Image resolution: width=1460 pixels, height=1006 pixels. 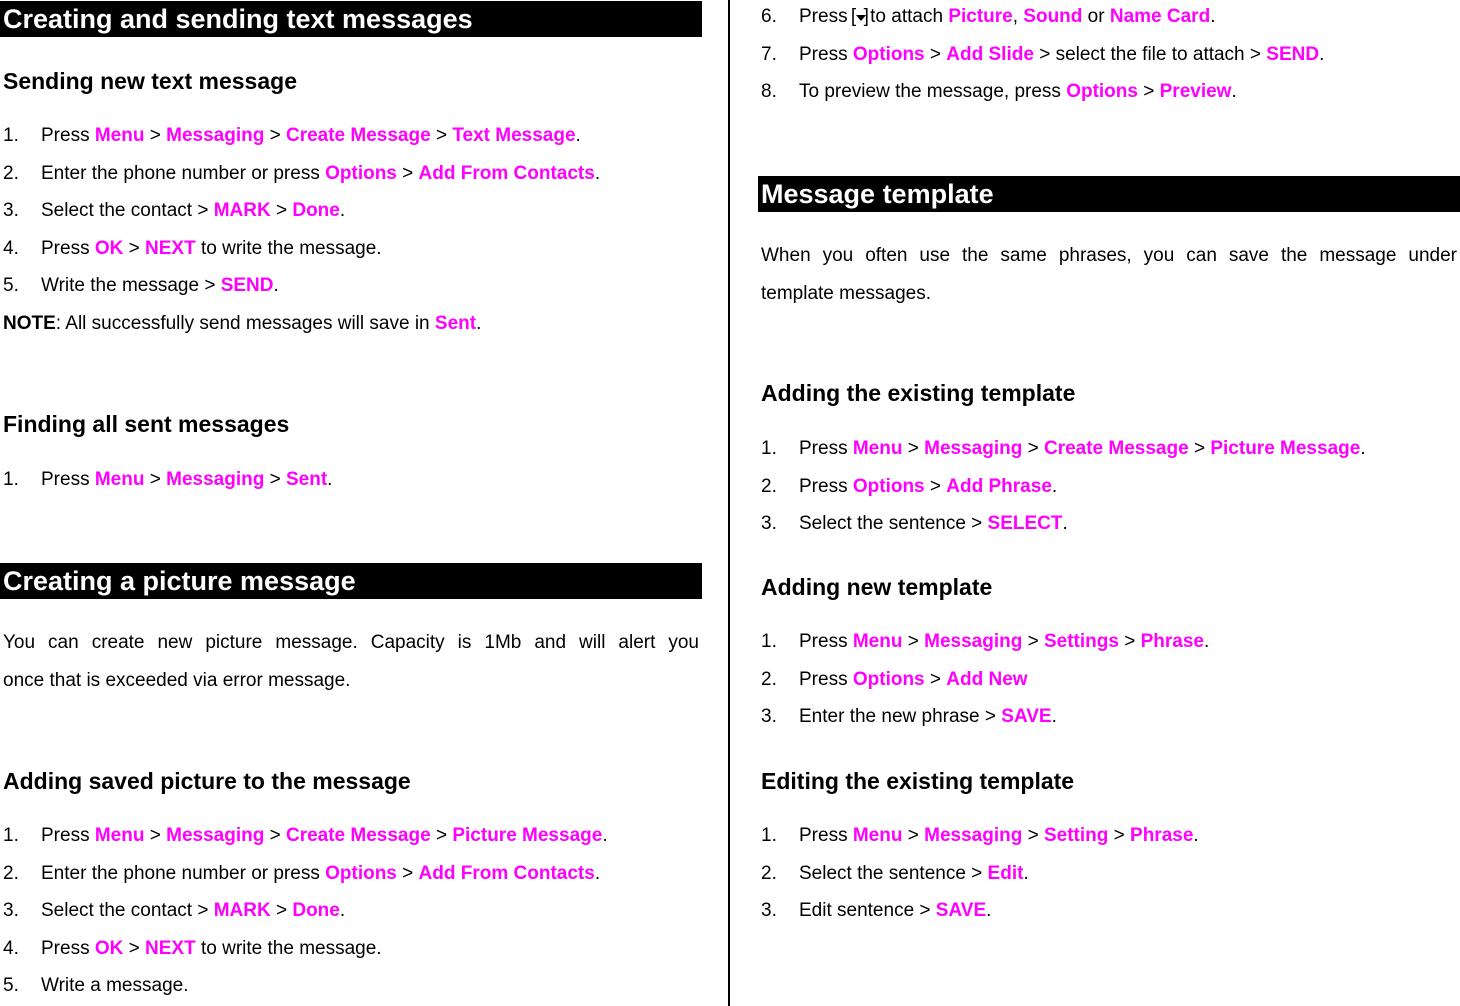 I want to click on menu-path-item: SAVE, so click(x=961, y=910).